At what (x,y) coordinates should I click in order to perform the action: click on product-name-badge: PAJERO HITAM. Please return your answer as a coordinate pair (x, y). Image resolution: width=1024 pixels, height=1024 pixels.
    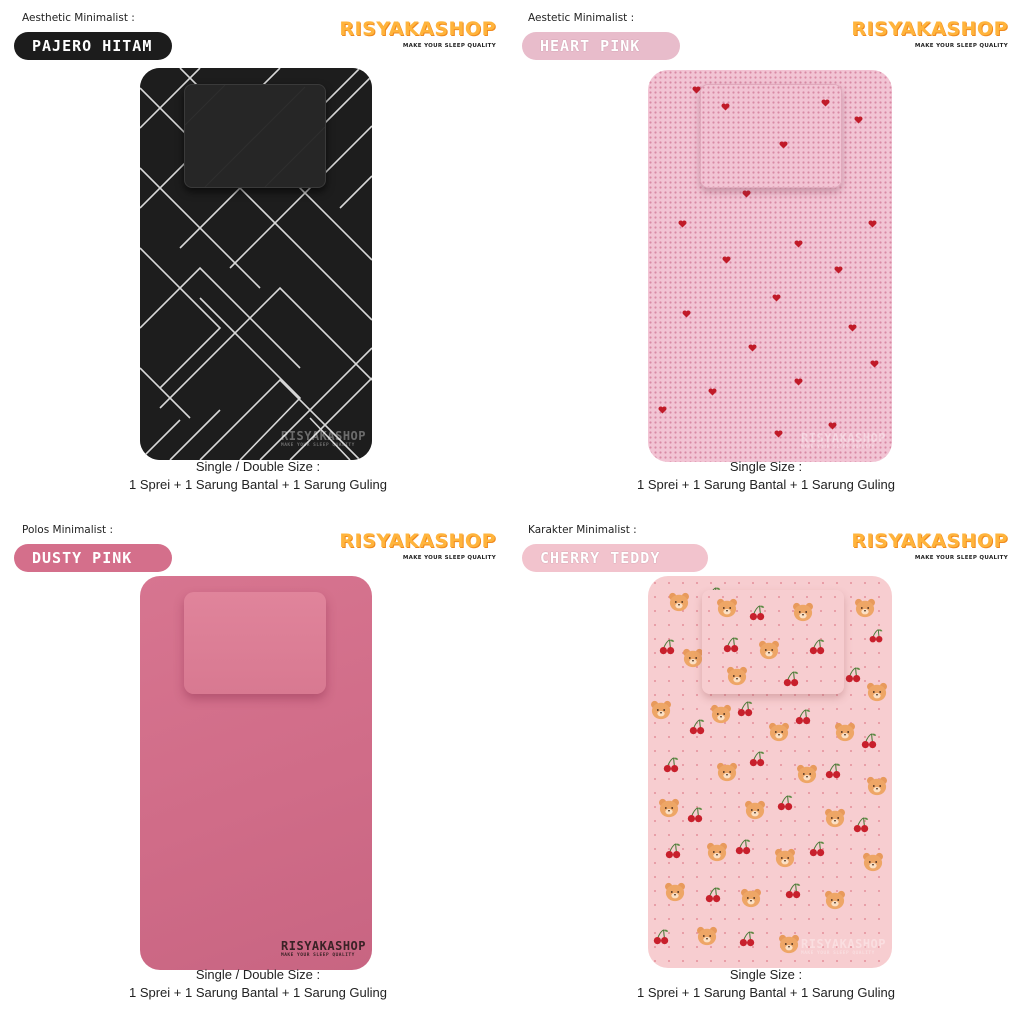
    Looking at the image, I should click on (93, 46).